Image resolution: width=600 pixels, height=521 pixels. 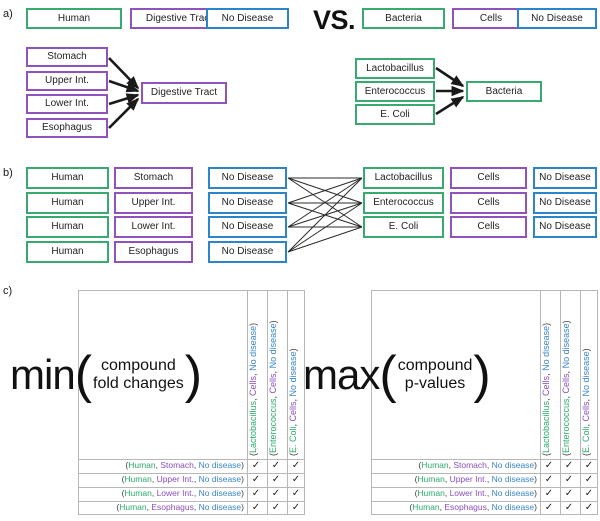 I want to click on max-cell-0-0: ✓, so click(x=549, y=465).